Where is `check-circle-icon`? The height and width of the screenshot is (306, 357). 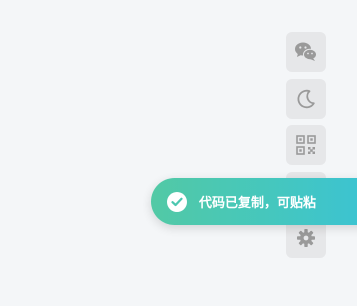 check-circle-icon is located at coordinates (177, 201).